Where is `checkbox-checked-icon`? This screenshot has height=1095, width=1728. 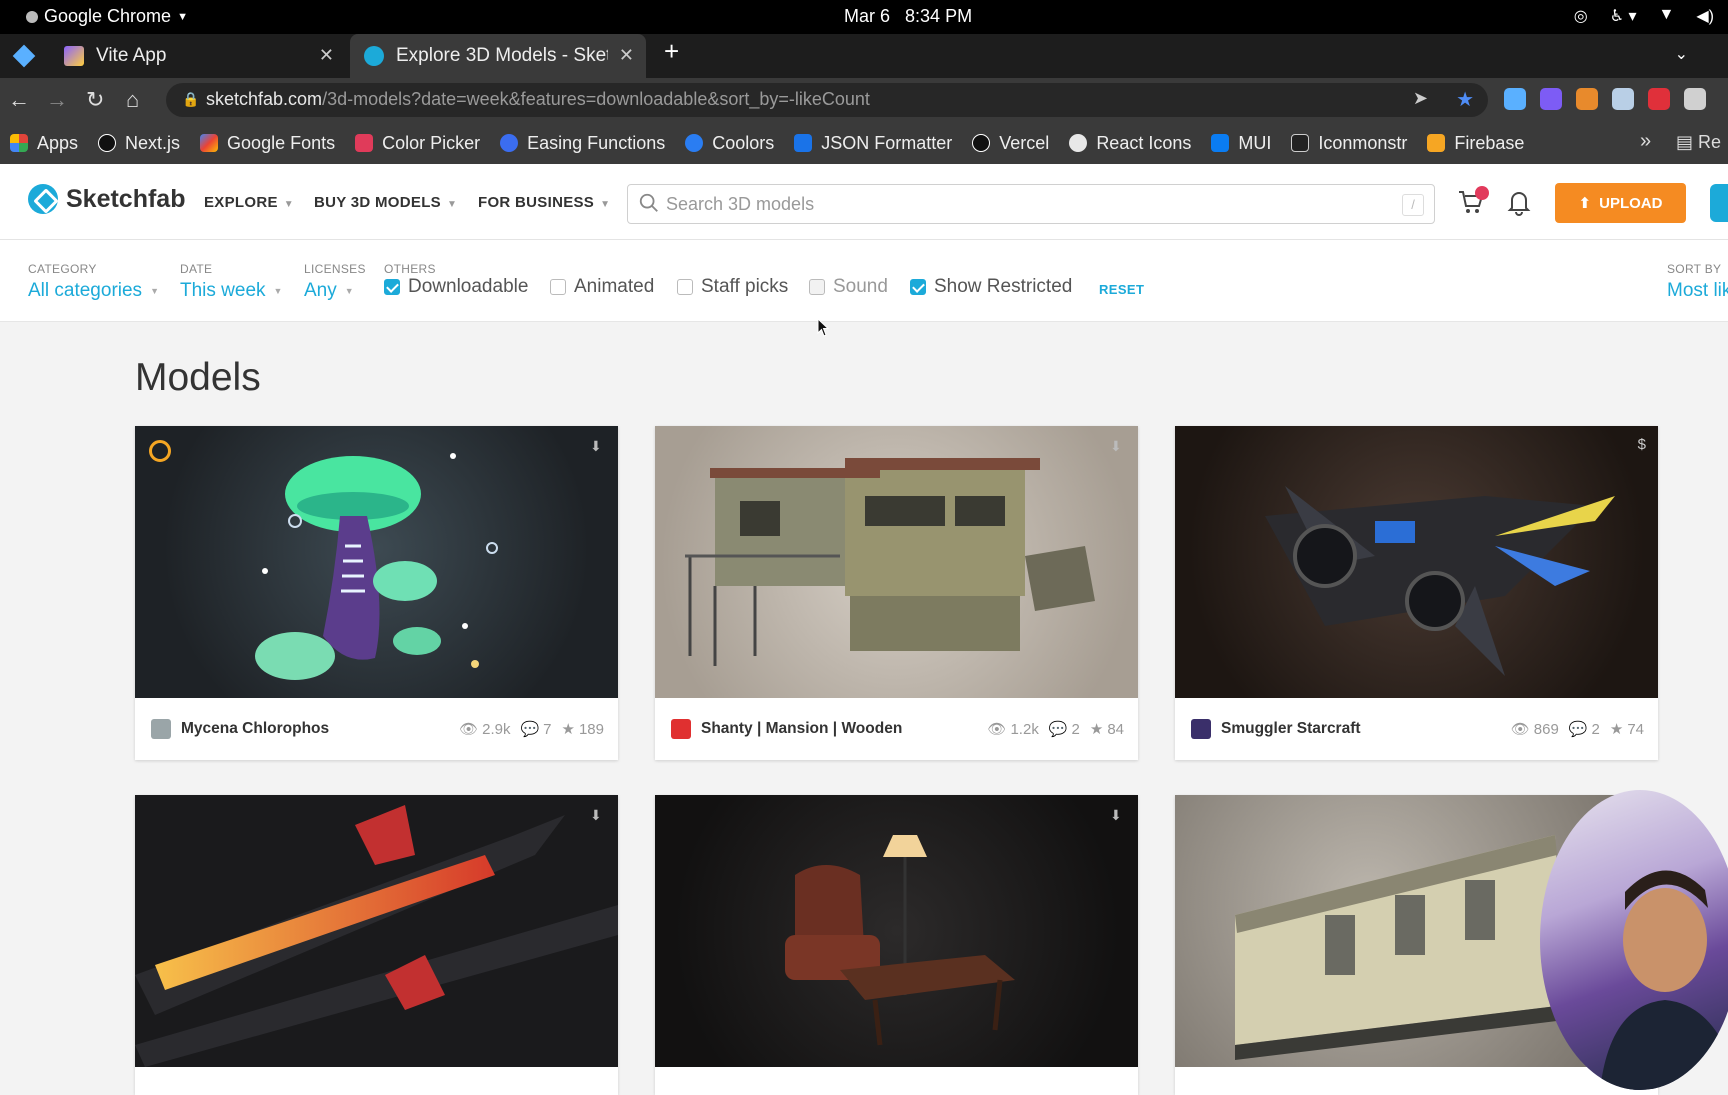 checkbox-checked-icon is located at coordinates (918, 287).